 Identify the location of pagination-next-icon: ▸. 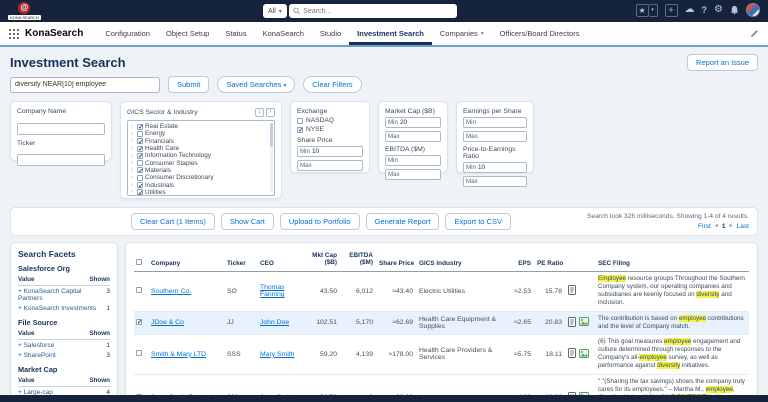
(731, 226).